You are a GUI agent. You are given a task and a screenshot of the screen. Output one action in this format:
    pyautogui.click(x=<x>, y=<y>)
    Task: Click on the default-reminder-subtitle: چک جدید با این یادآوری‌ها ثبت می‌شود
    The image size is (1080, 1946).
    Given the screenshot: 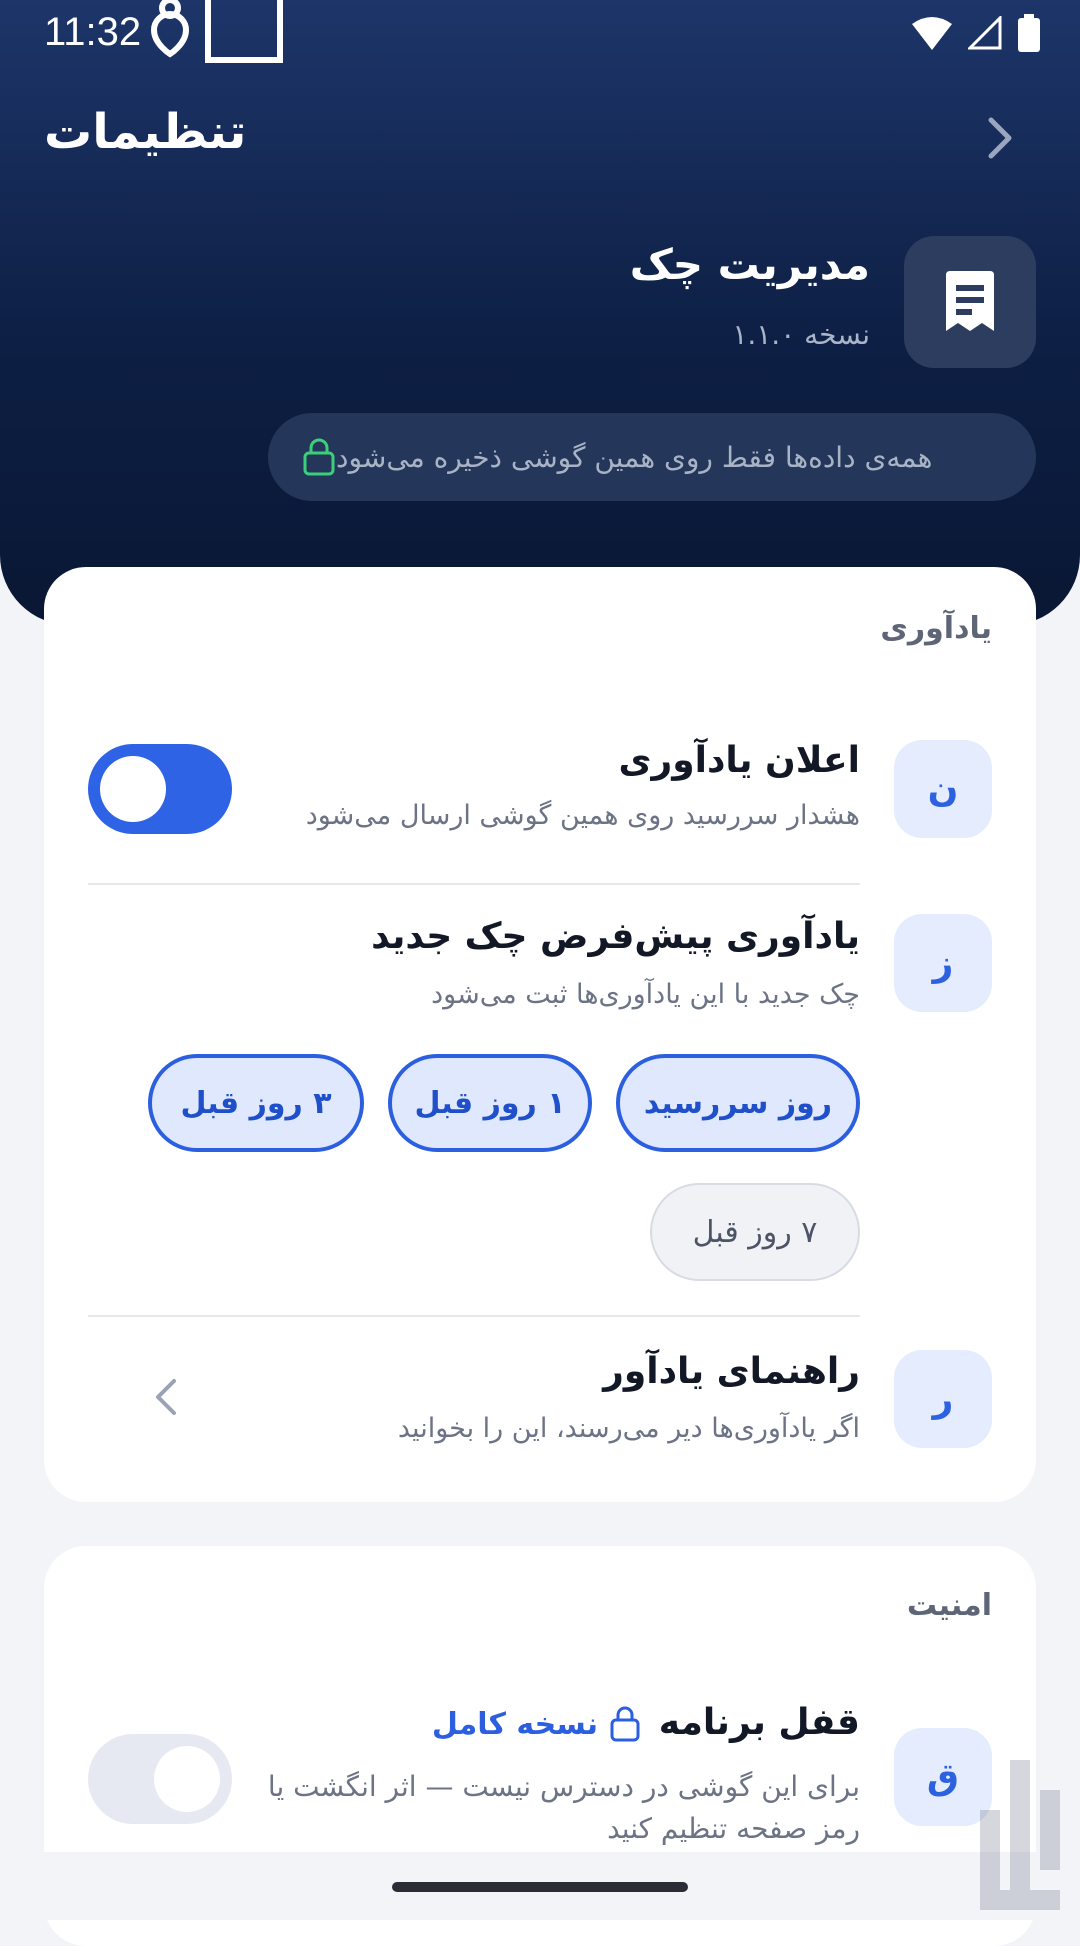 What is the action you would take?
    pyautogui.click(x=645, y=994)
    